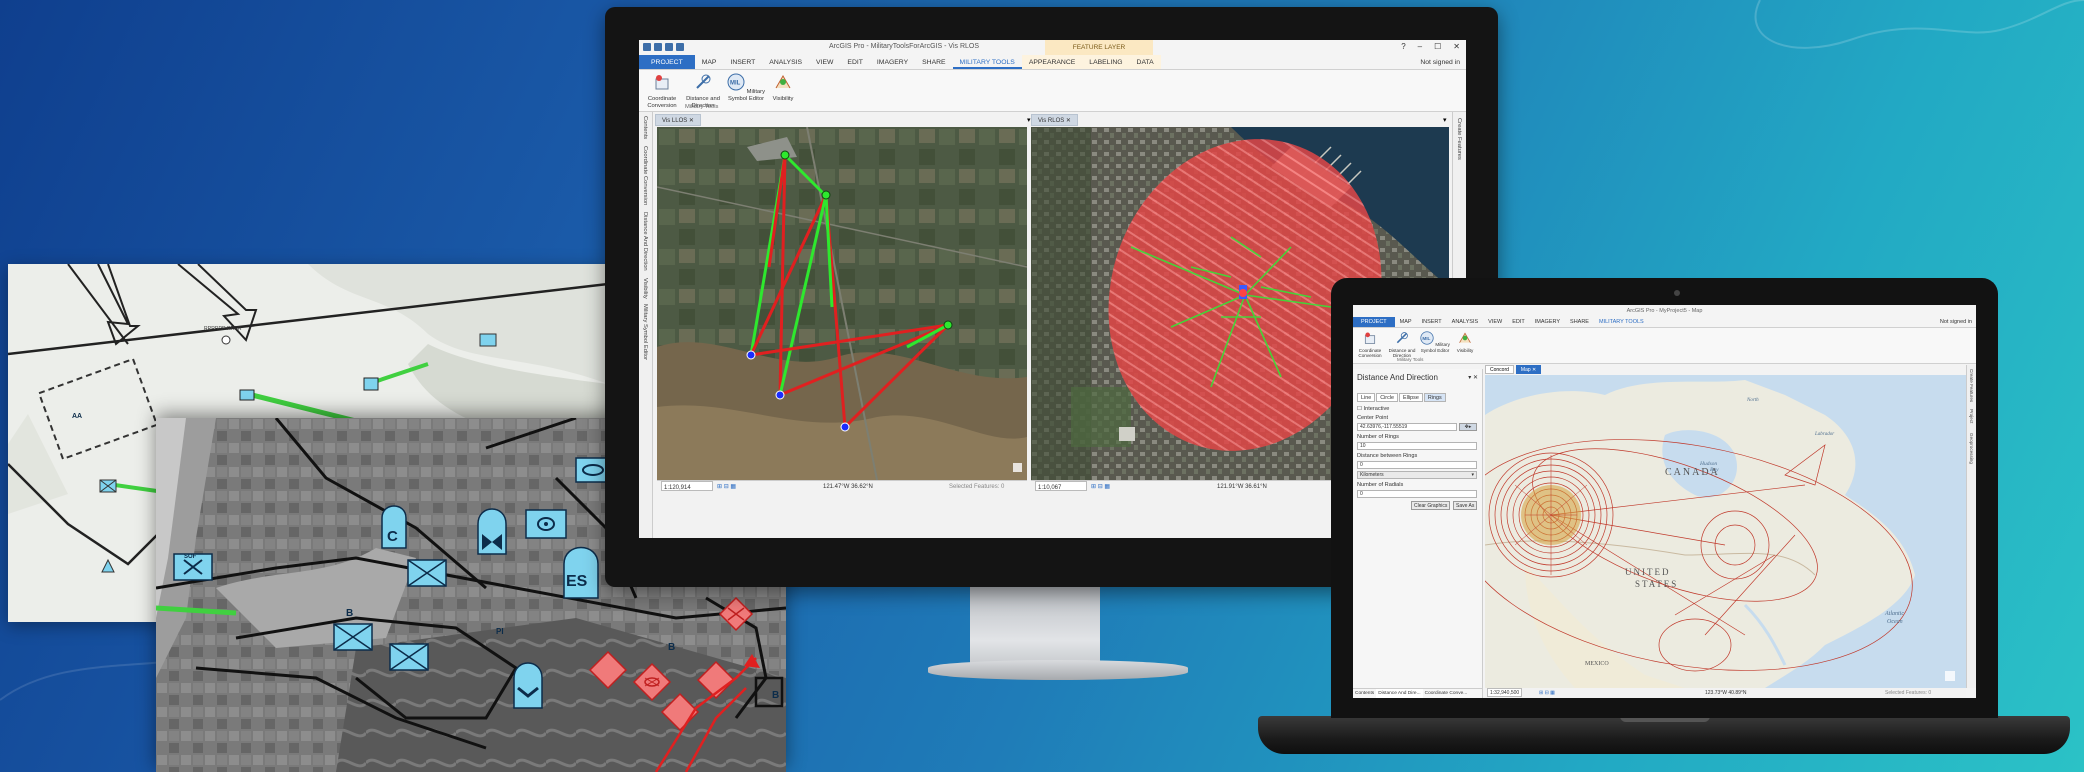 The width and height of the screenshot is (2084, 772). What do you see at coordinates (1373, 409) in the screenshot?
I see `interactive-checkbox: ☐ Interactive` at bounding box center [1373, 409].